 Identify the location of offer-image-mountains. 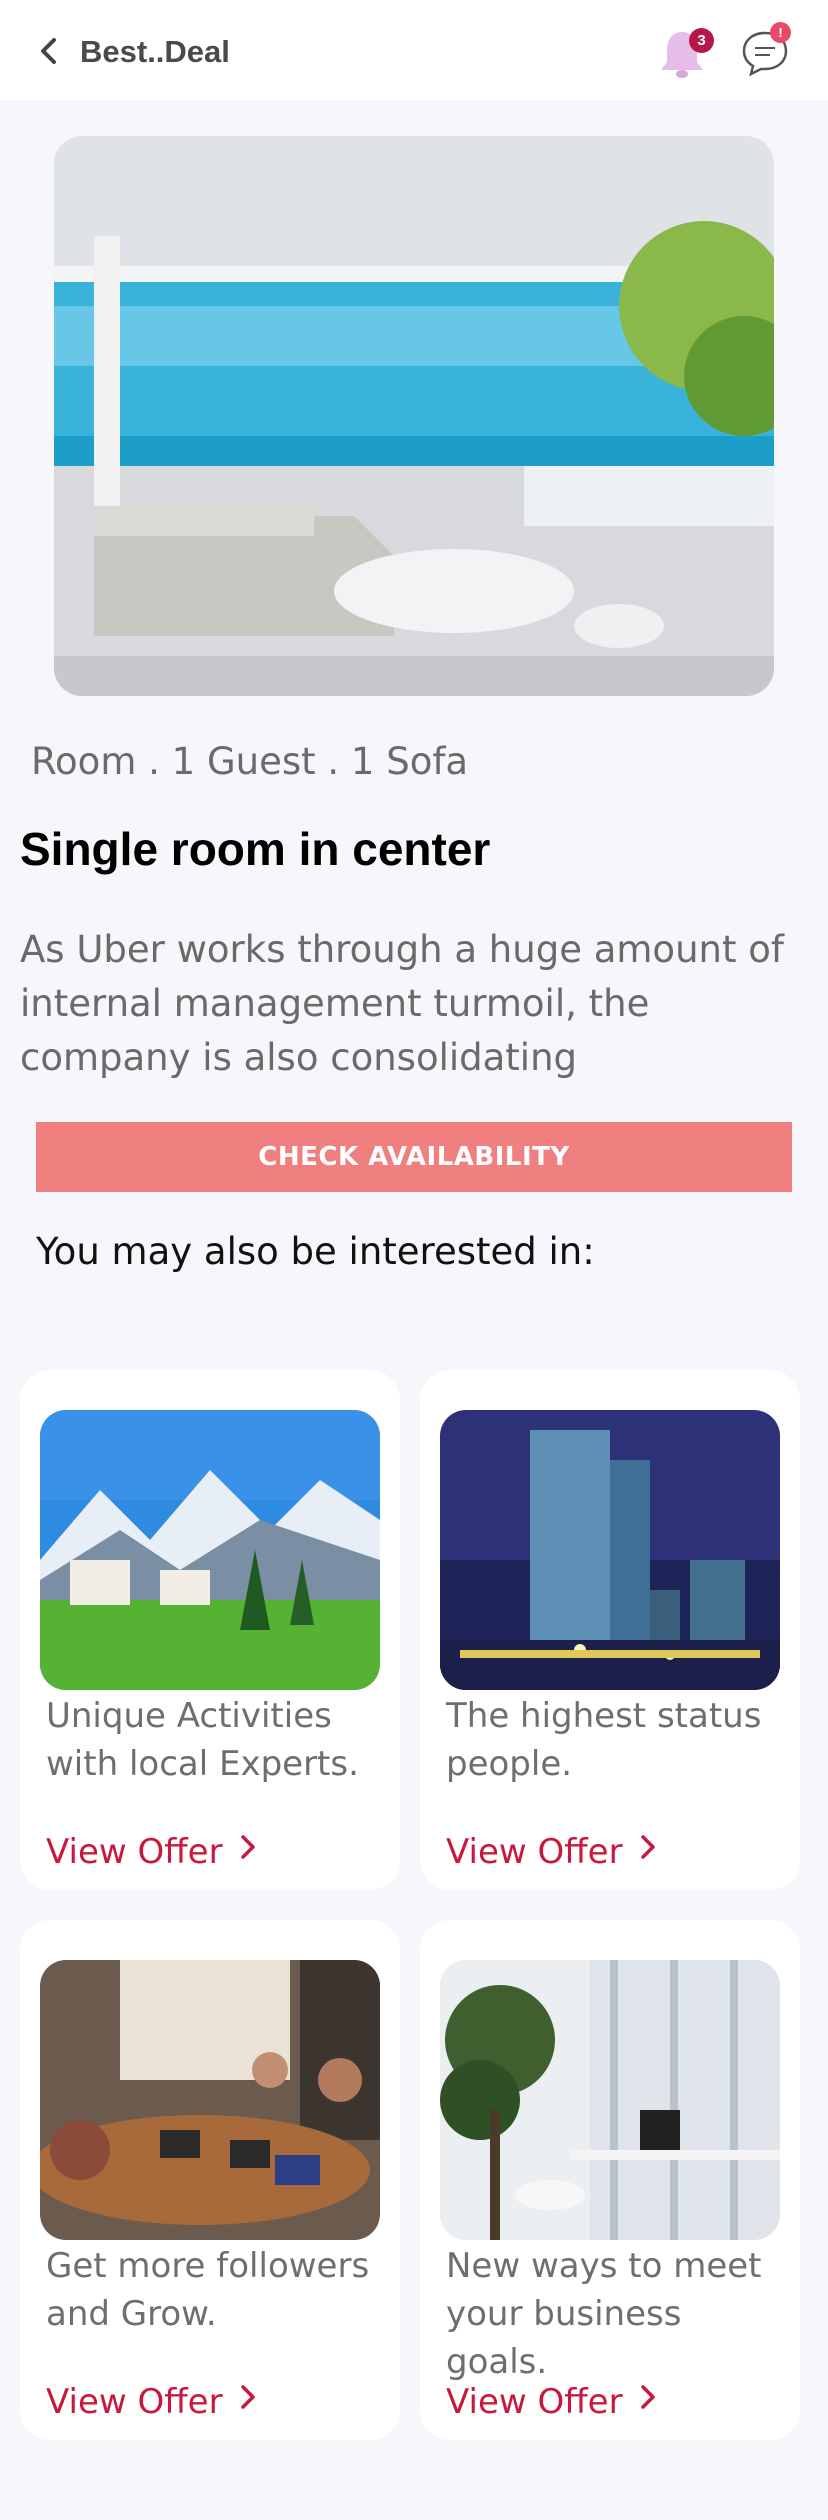
(210, 1550).